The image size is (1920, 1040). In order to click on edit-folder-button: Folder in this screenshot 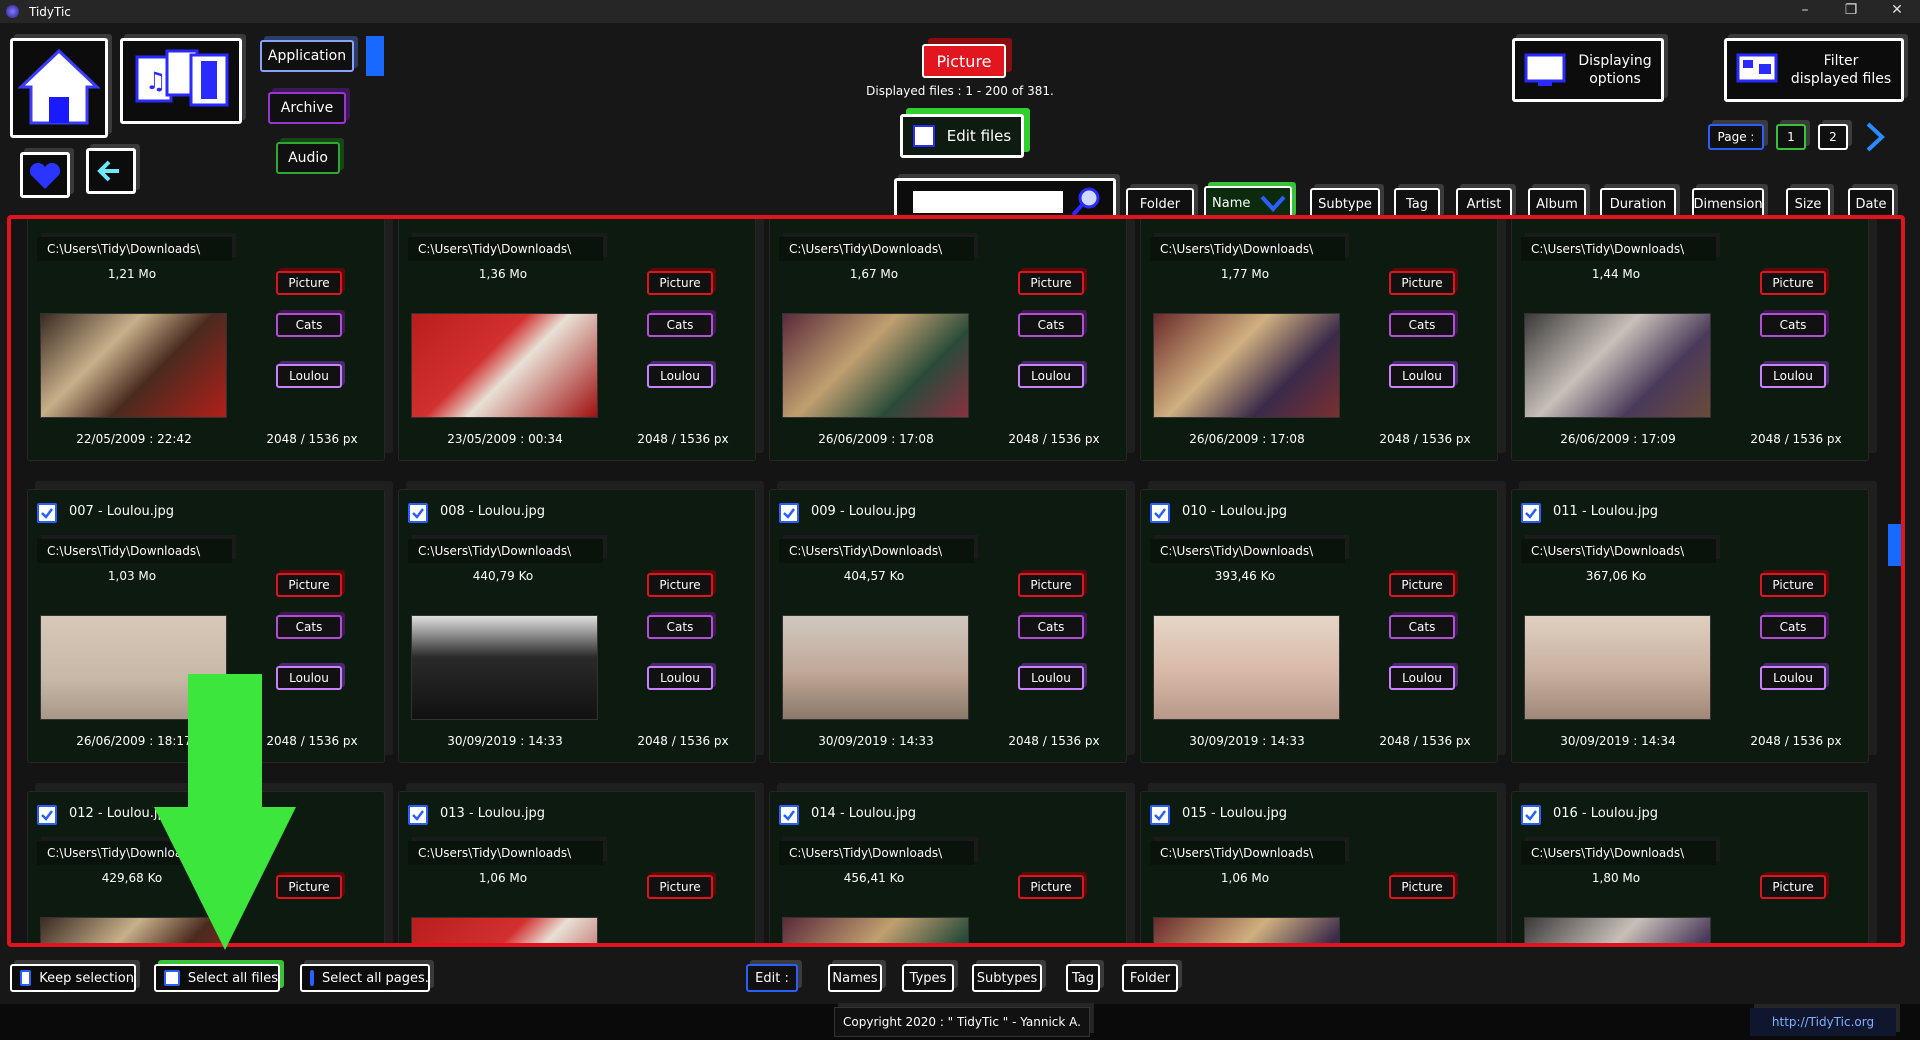, I will do `click(1150, 978)`.